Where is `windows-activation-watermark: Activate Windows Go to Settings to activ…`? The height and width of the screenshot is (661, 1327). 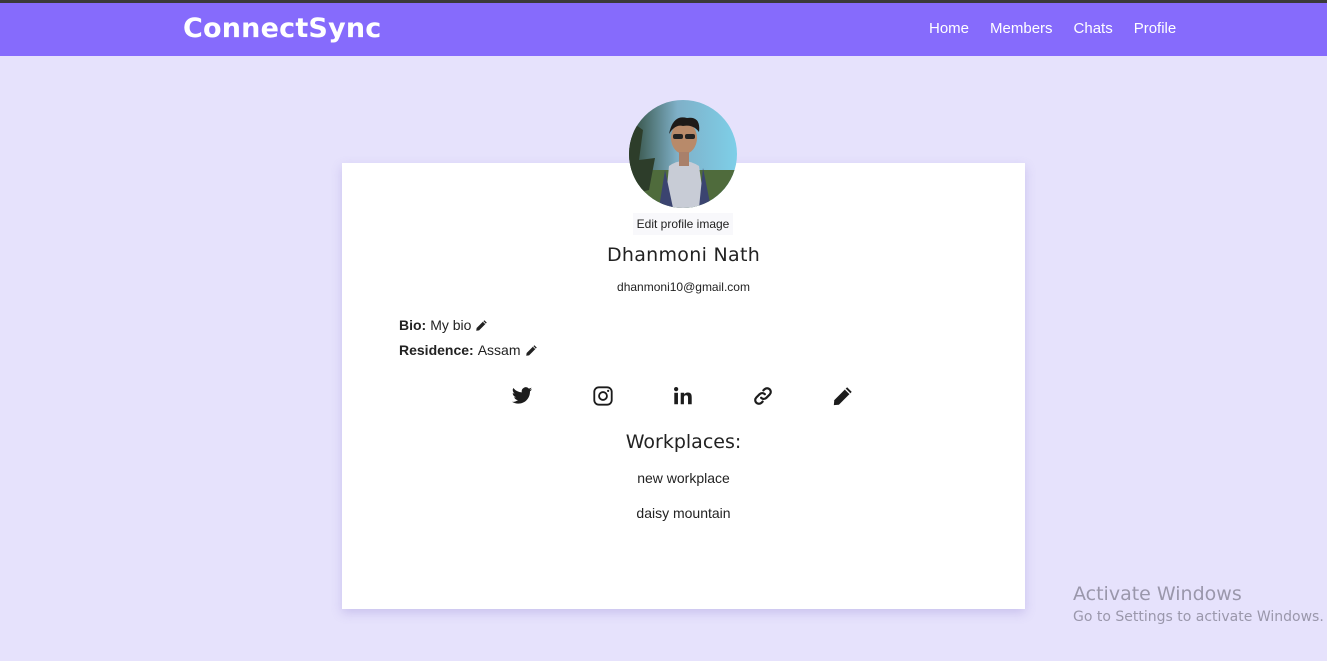
windows-activation-watermark: Activate Windows Go to Settings to activ… is located at coordinates (1198, 604).